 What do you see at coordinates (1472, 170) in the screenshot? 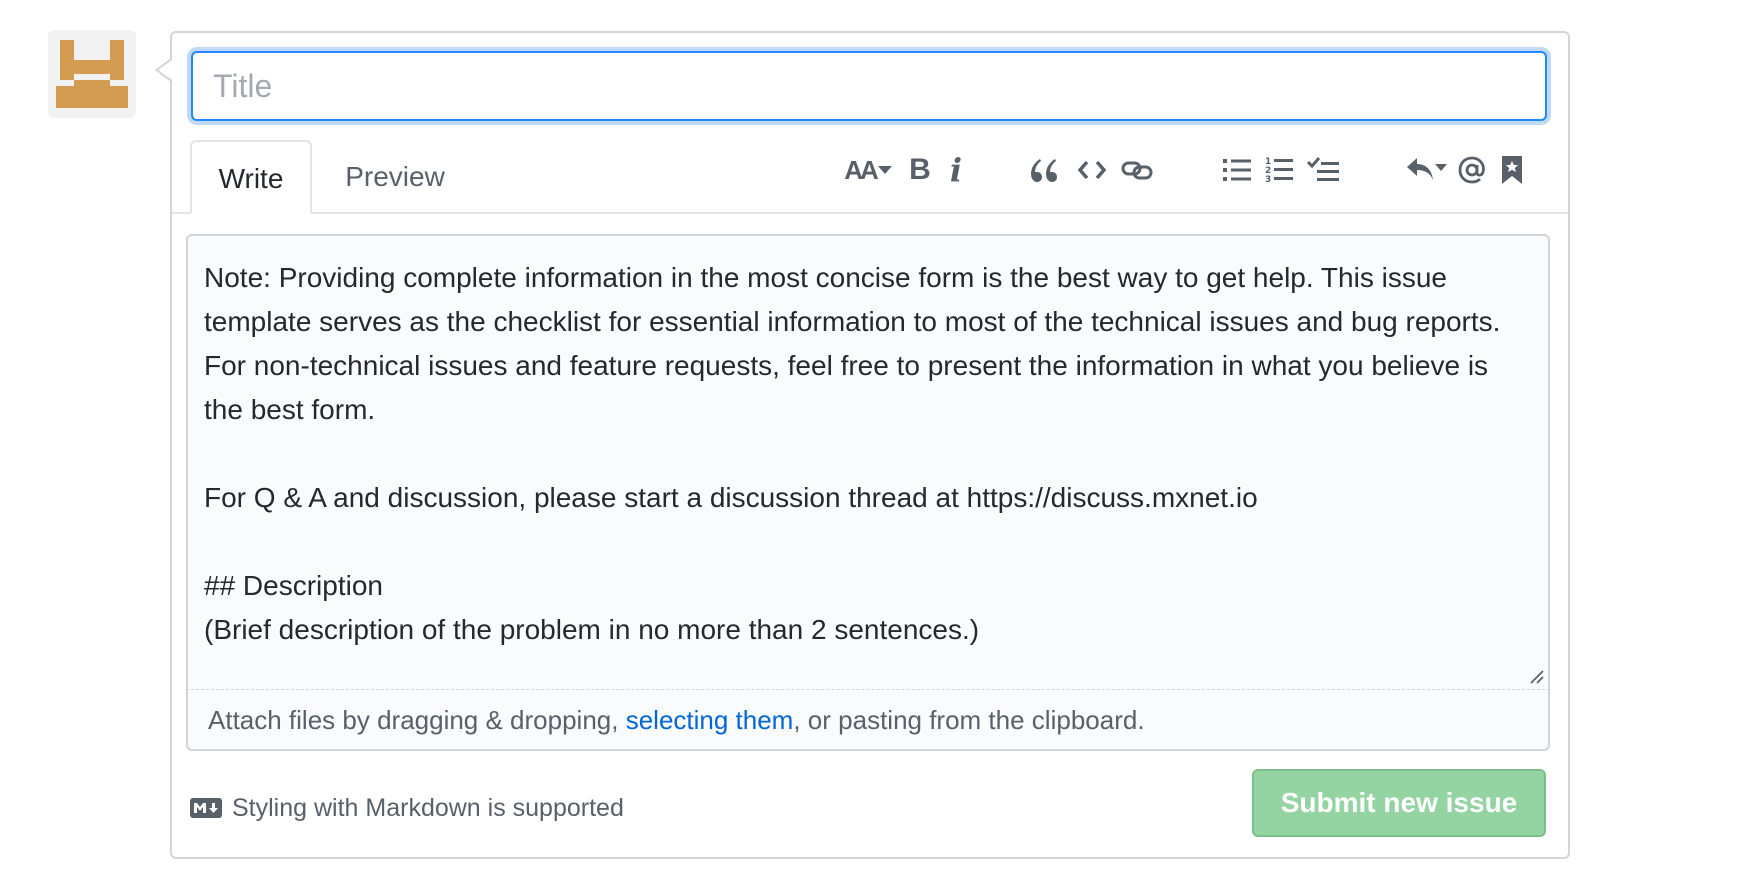
I see `mention-icon` at bounding box center [1472, 170].